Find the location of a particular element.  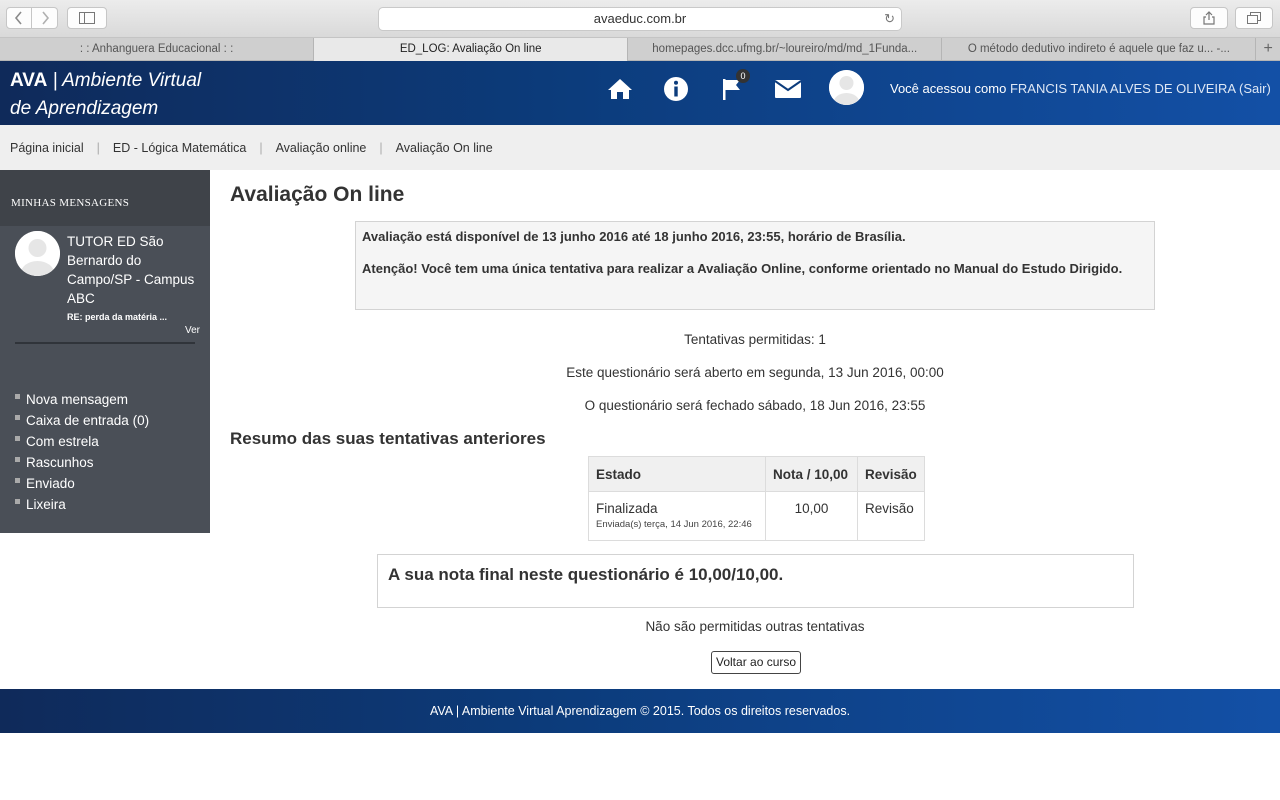

tab-ed-log: ED_LOG: Avaliação On line is located at coordinates (471, 49).